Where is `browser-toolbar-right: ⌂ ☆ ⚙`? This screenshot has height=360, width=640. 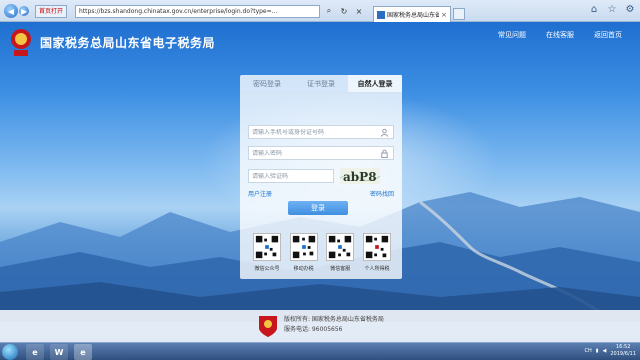 browser-toolbar-right: ⌂ ☆ ⚙ is located at coordinates (612, 10).